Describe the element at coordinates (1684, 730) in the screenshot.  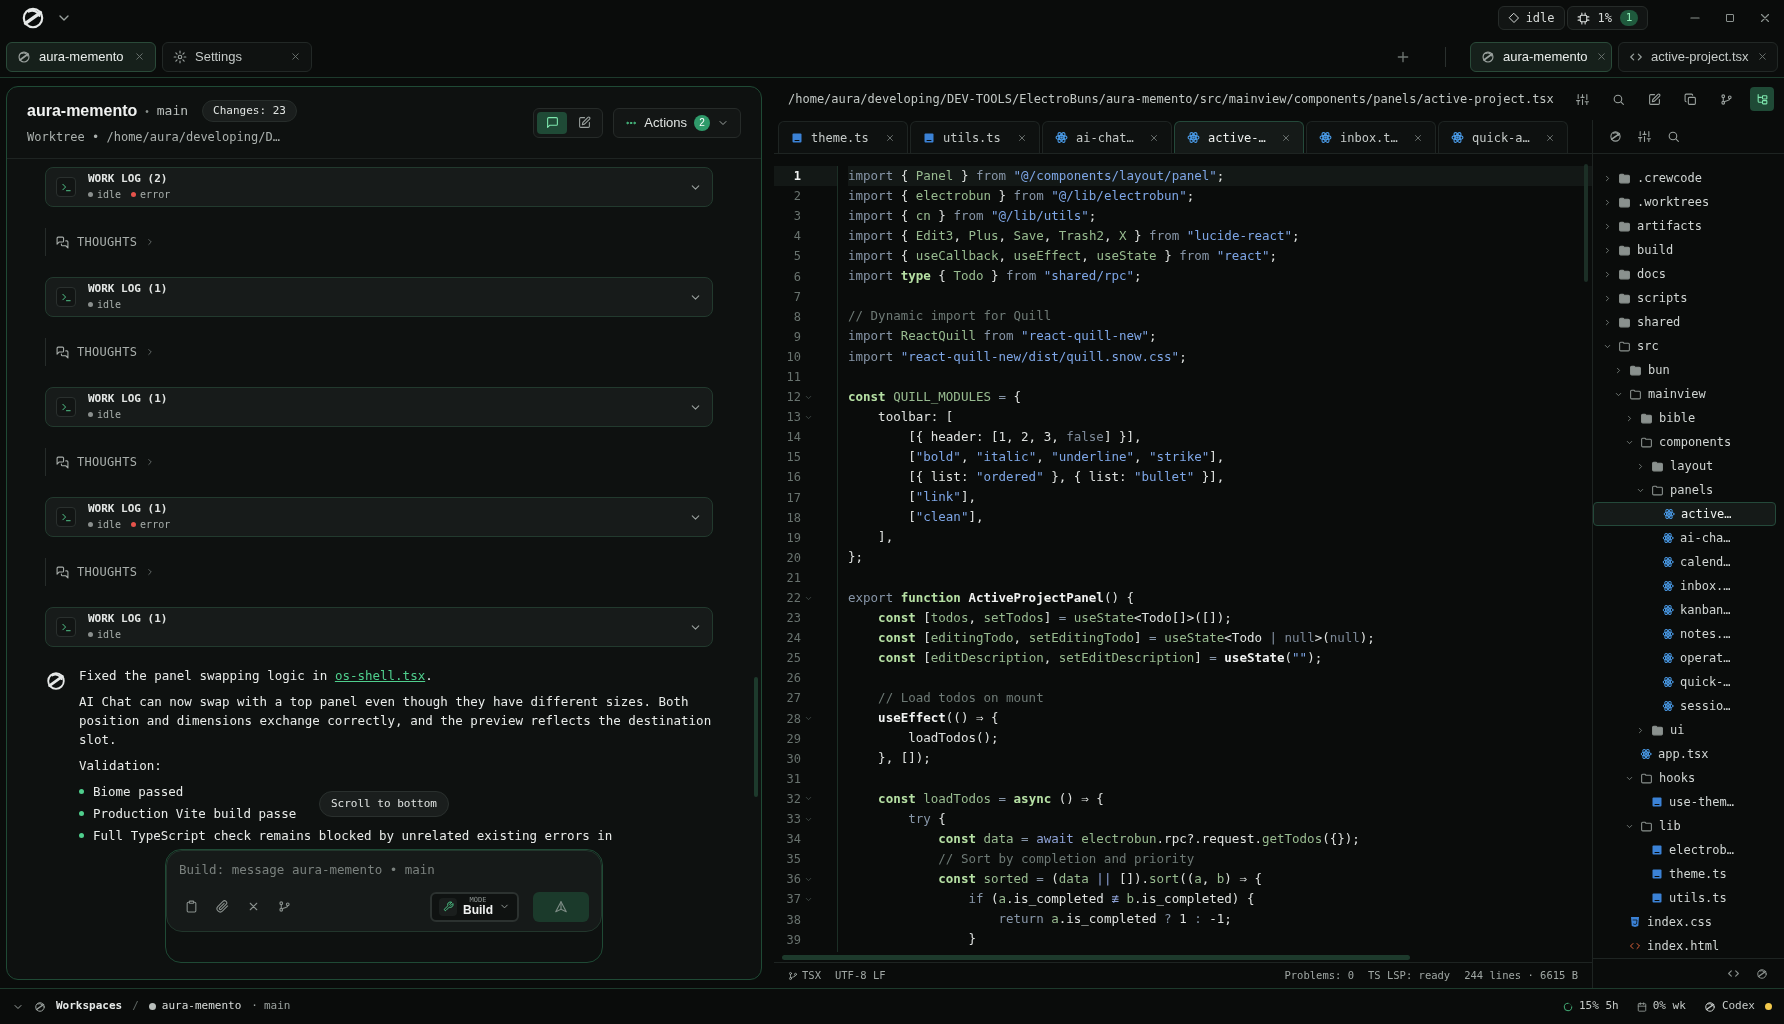
I see `file-tree-item: ui` at that location.